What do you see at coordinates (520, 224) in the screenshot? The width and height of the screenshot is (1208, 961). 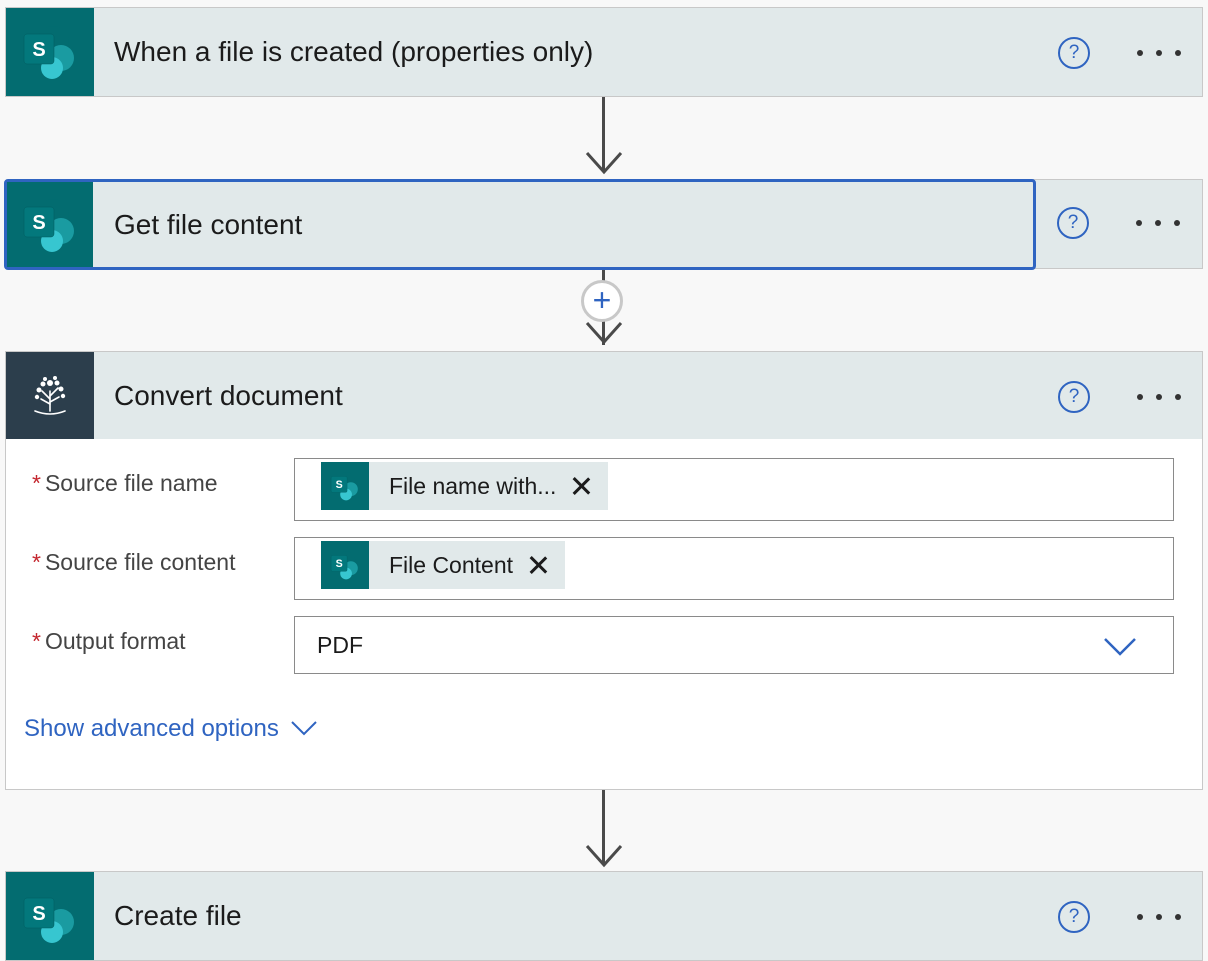 I see `step-card-get-file-content: Get file content` at bounding box center [520, 224].